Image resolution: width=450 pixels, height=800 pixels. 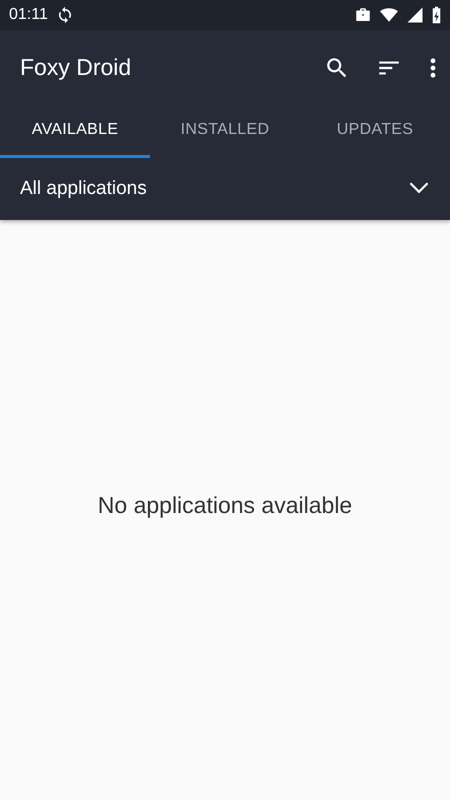 I want to click on empty-message: No applications available, so click(x=225, y=505).